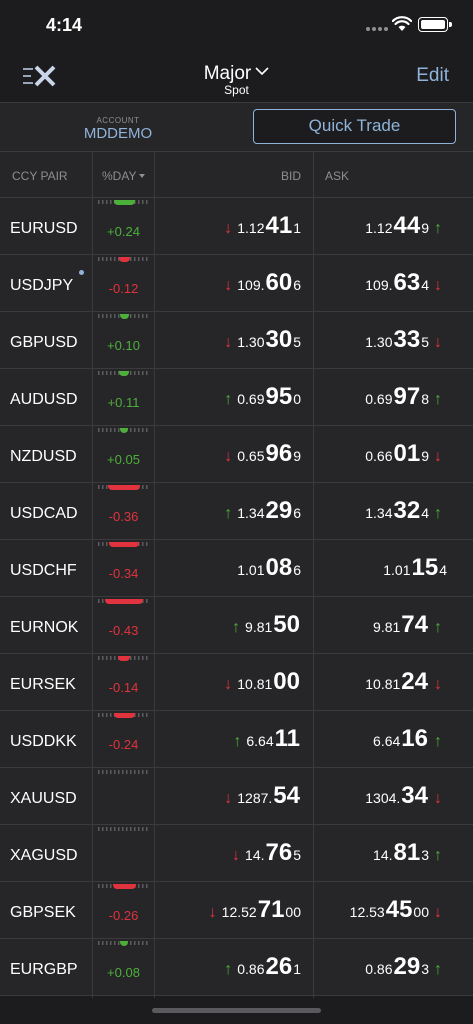 The height and width of the screenshot is (1024, 473). I want to click on ask-fraction: 00, so click(421, 912).